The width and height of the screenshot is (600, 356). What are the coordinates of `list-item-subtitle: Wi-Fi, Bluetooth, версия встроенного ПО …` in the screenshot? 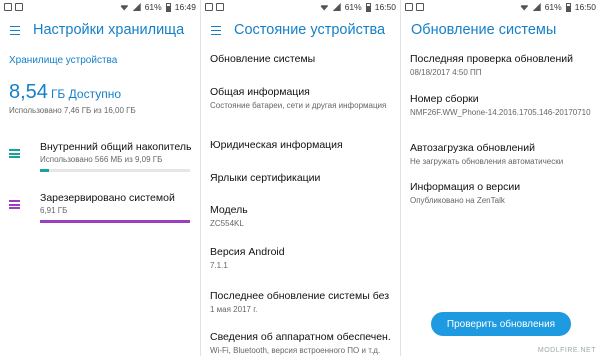 It's located at (295, 350).